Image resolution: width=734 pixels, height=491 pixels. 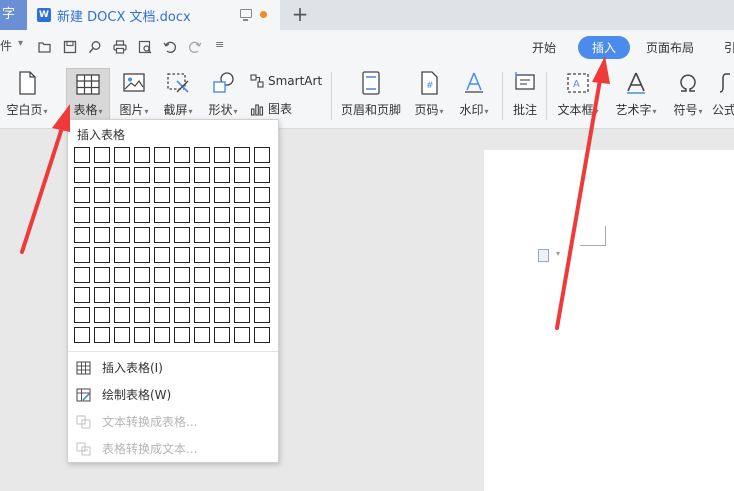 What do you see at coordinates (219, 44) in the screenshot?
I see `customize-toolbar-icon: ≡` at bounding box center [219, 44].